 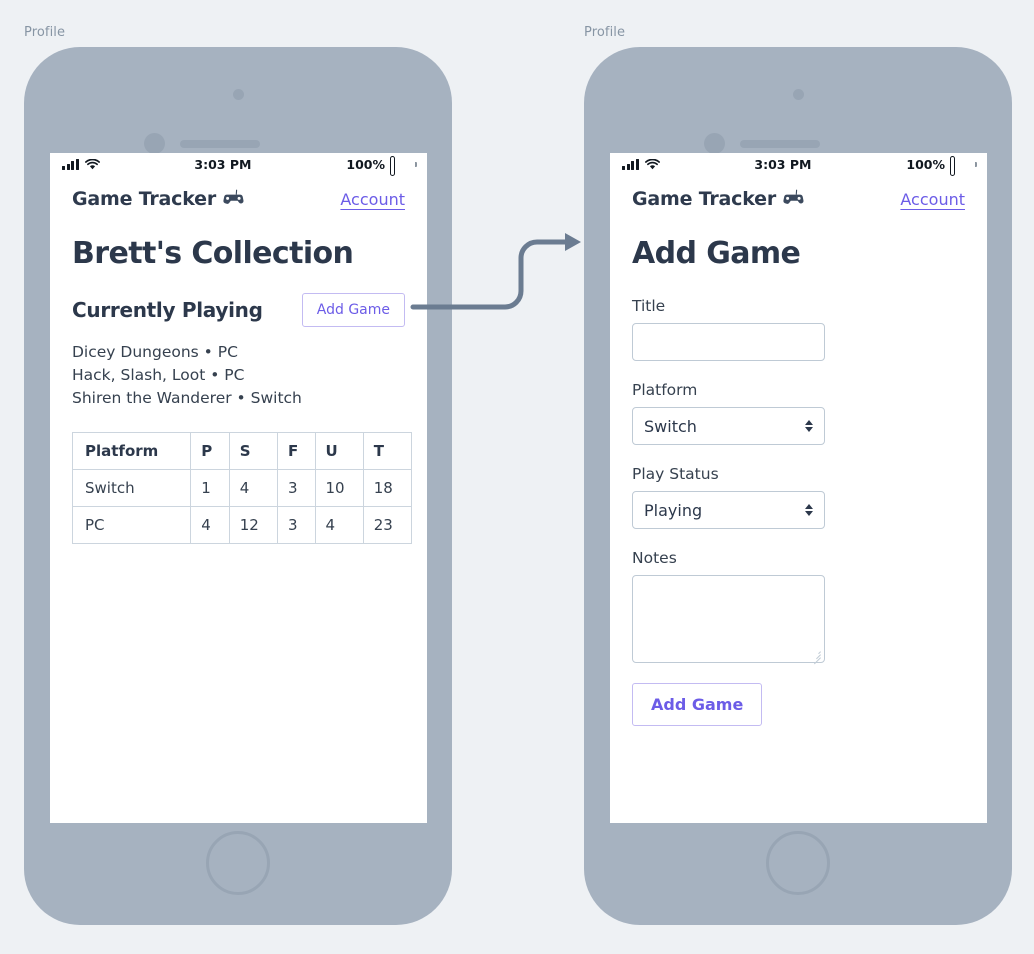 I want to click on field-play-status: Play Status Playing, so click(x=798, y=497).